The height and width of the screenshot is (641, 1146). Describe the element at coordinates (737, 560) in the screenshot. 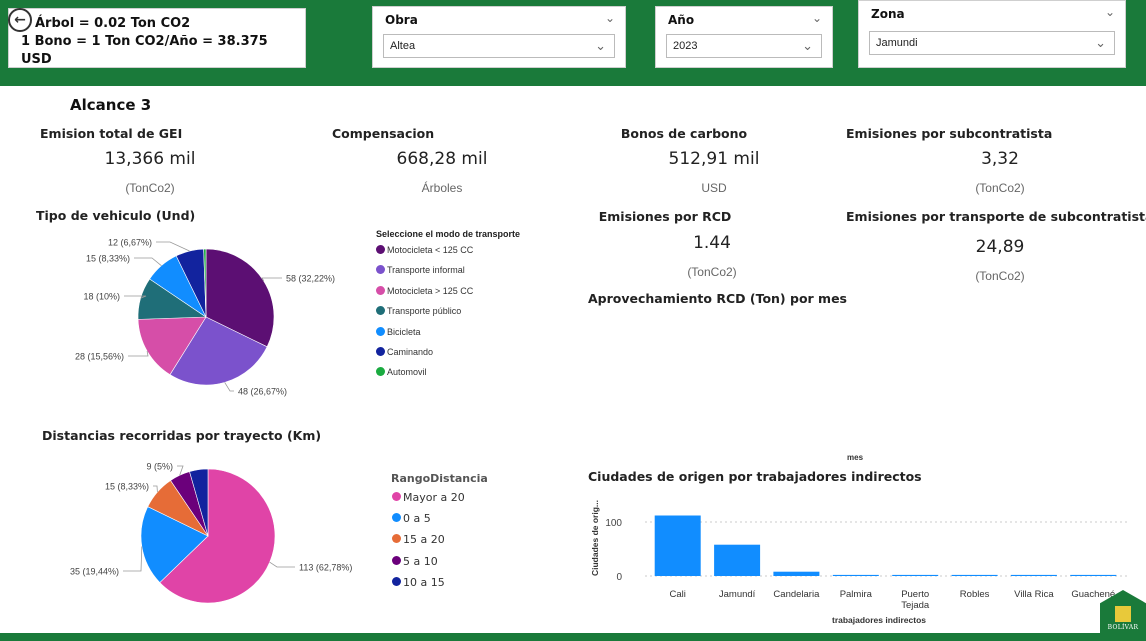

I see `cities-bar-jamundi` at that location.